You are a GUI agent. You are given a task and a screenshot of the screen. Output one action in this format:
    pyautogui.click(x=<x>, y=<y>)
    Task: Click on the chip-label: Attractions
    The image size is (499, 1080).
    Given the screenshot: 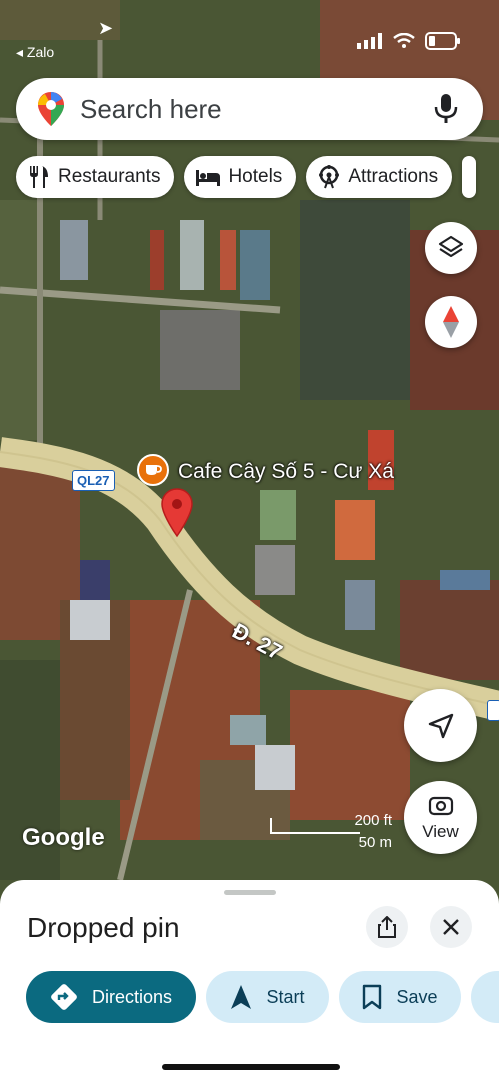 What is the action you would take?
    pyautogui.click(x=393, y=176)
    